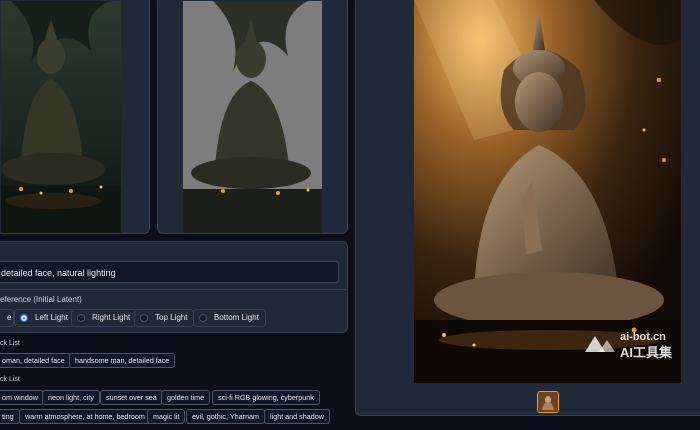  I want to click on radio-label: Left Light, so click(51, 317).